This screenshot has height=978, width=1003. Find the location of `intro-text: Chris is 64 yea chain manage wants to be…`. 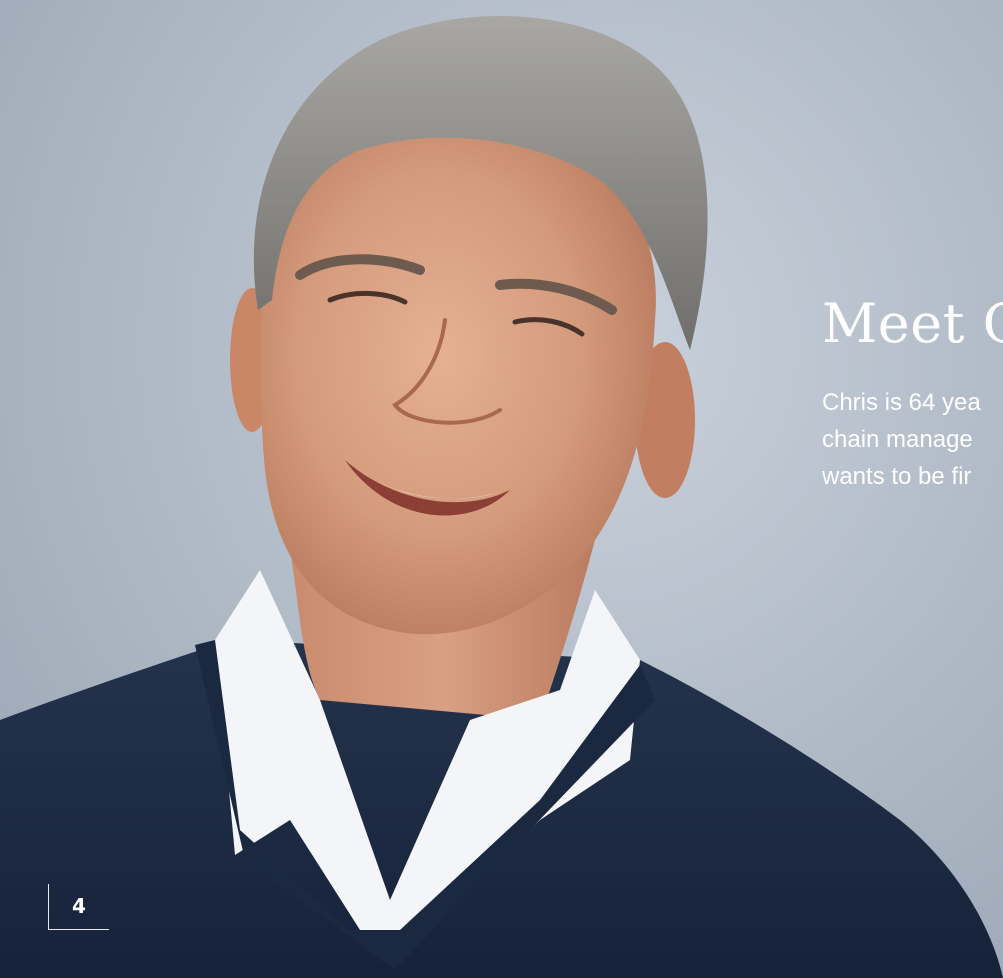

intro-text: Chris is 64 yea chain manage wants to be… is located at coordinates (912, 439).